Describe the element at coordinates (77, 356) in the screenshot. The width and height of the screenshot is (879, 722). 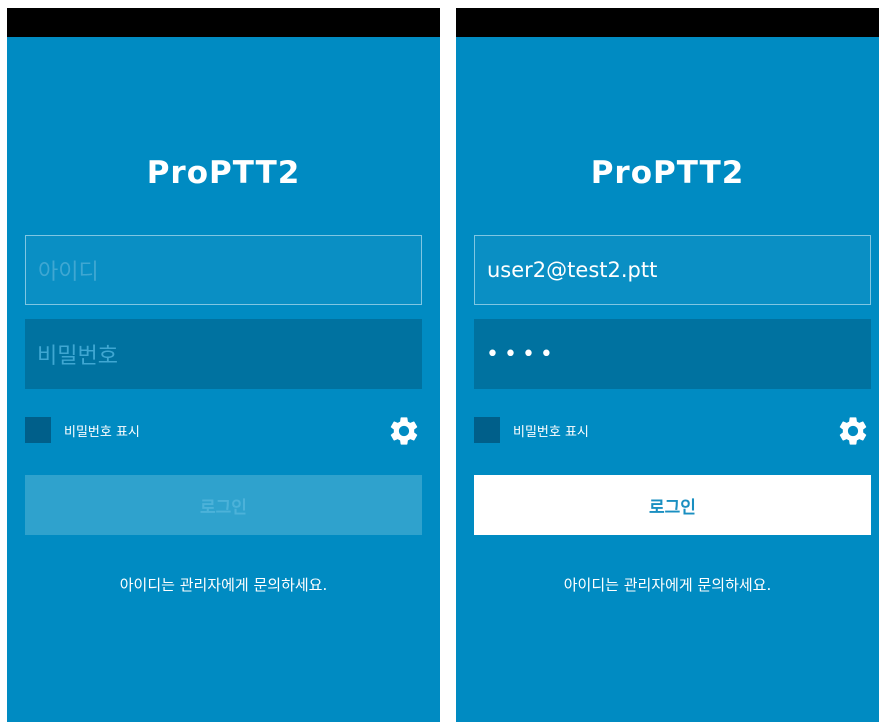
I see `password-input-placeholder: 비밀번호` at that location.